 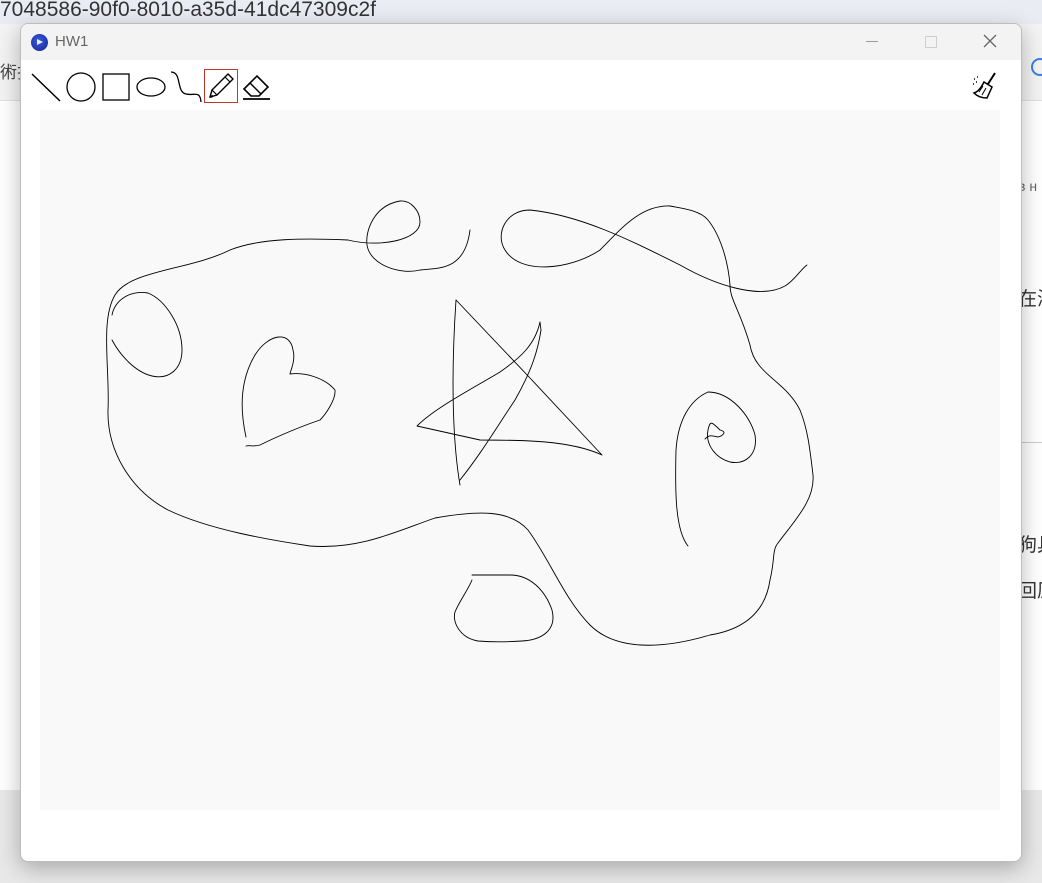 What do you see at coordinates (654, 248) in the screenshot?
I see `drawing-stroke-wave` at bounding box center [654, 248].